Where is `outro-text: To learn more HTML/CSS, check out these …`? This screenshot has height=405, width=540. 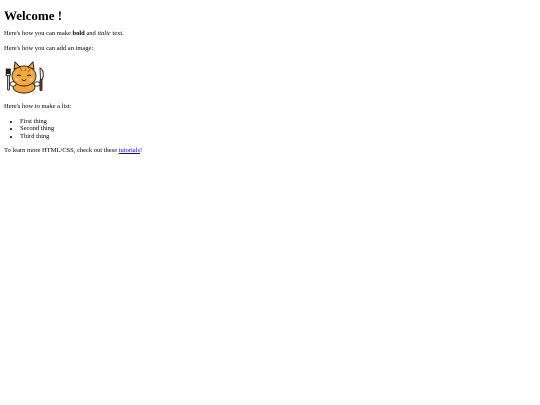
outro-text: To learn more HTML/CSS, check out these … is located at coordinates (270, 151).